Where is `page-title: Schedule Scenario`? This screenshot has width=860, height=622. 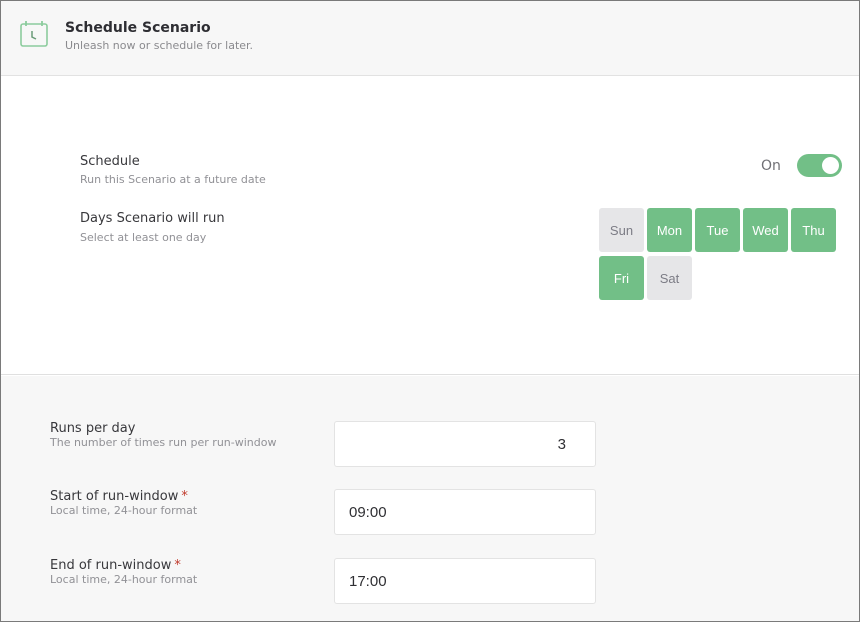 page-title: Schedule Scenario is located at coordinates (138, 28).